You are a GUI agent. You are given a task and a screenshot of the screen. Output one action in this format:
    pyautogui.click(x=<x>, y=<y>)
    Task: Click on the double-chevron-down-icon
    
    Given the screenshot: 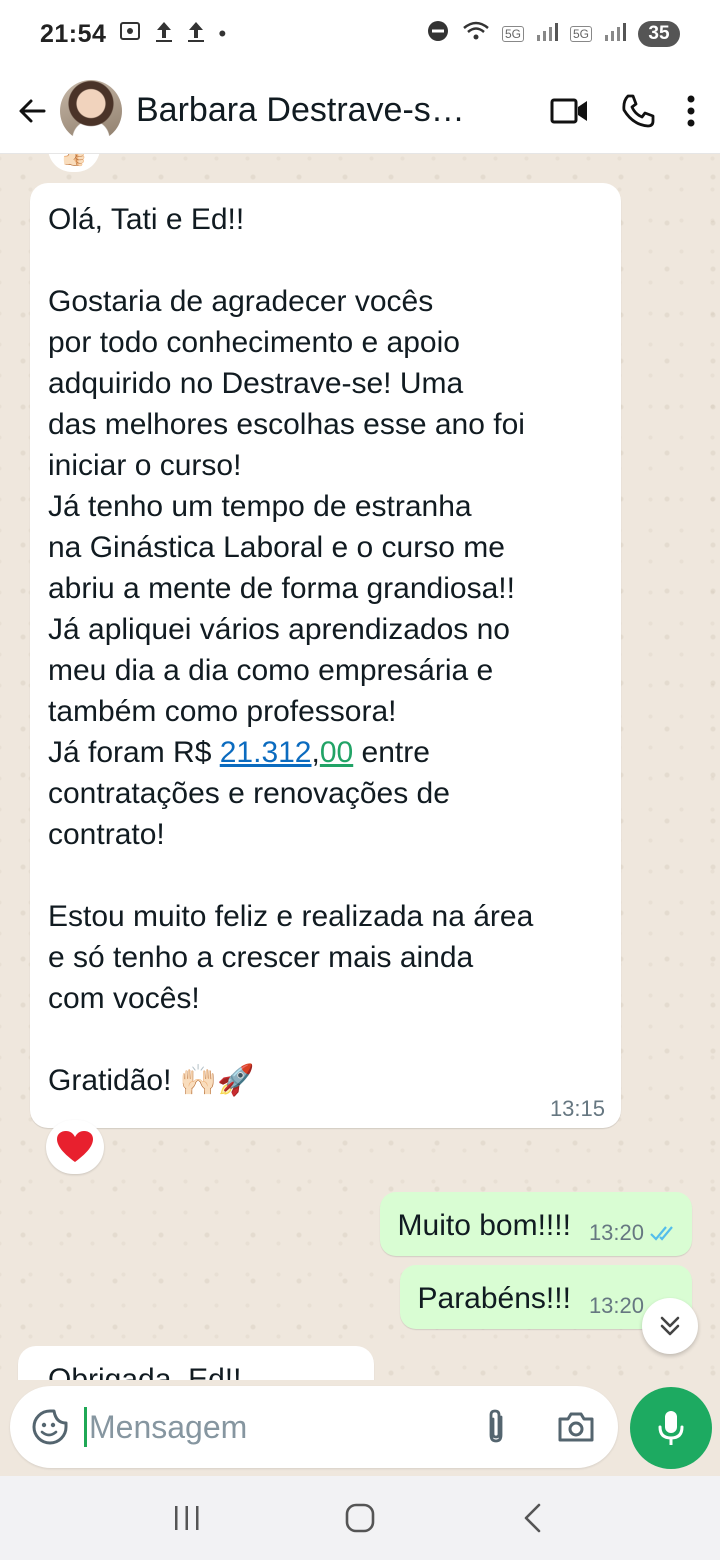 What is the action you would take?
    pyautogui.click(x=670, y=1326)
    